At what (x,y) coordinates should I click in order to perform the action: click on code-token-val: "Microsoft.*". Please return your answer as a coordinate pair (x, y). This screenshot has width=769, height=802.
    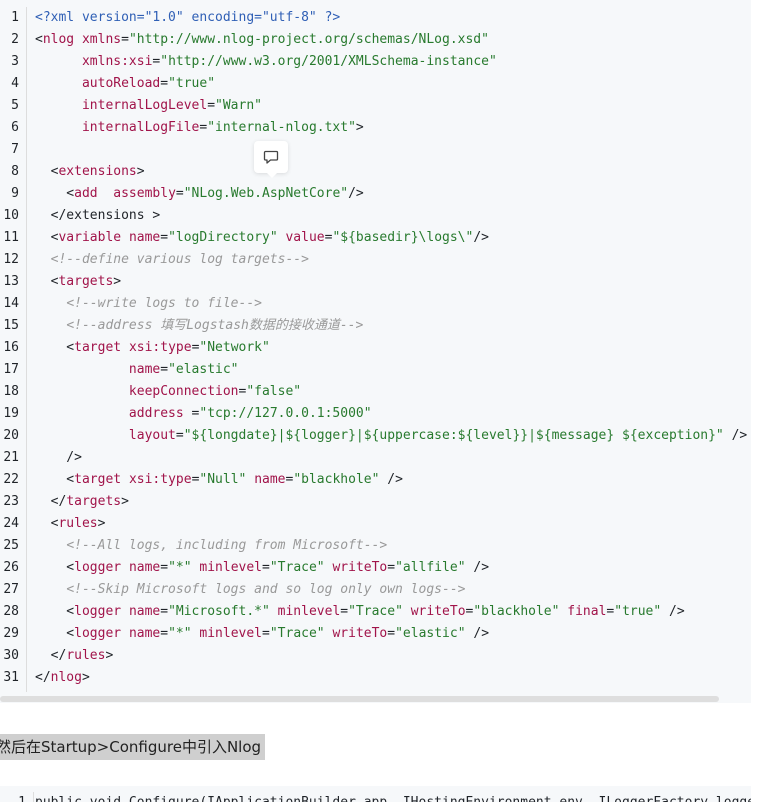
    Looking at the image, I should click on (219, 611).